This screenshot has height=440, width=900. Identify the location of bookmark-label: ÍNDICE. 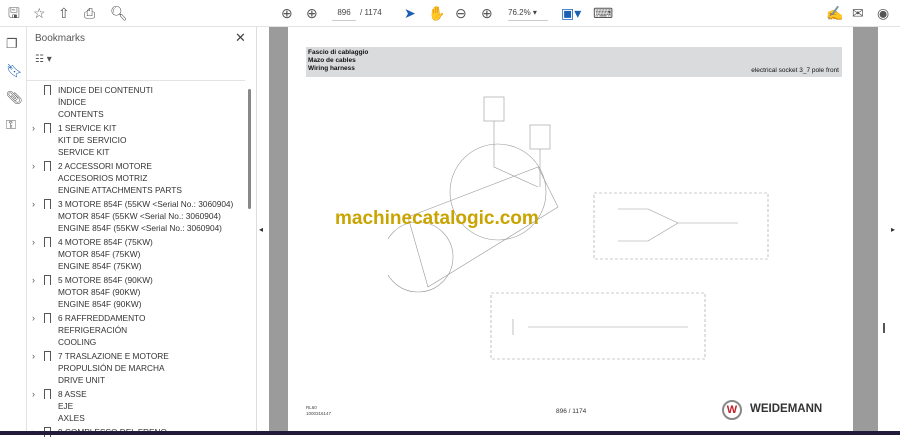
(72, 102).